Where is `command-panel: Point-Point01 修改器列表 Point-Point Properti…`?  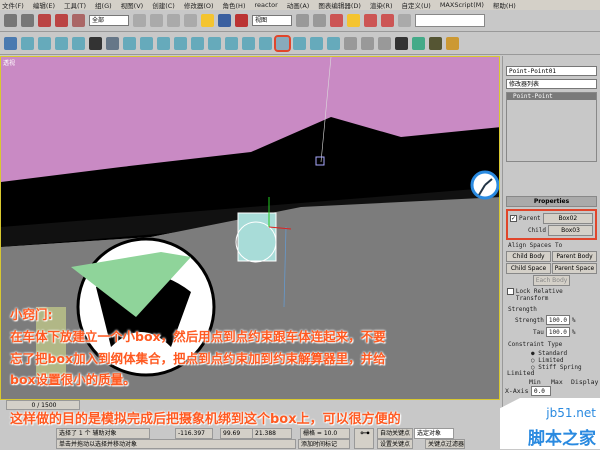
command-panel: Point-Point01 修改器列表 Point-Point Properti… is located at coordinates (551, 252).